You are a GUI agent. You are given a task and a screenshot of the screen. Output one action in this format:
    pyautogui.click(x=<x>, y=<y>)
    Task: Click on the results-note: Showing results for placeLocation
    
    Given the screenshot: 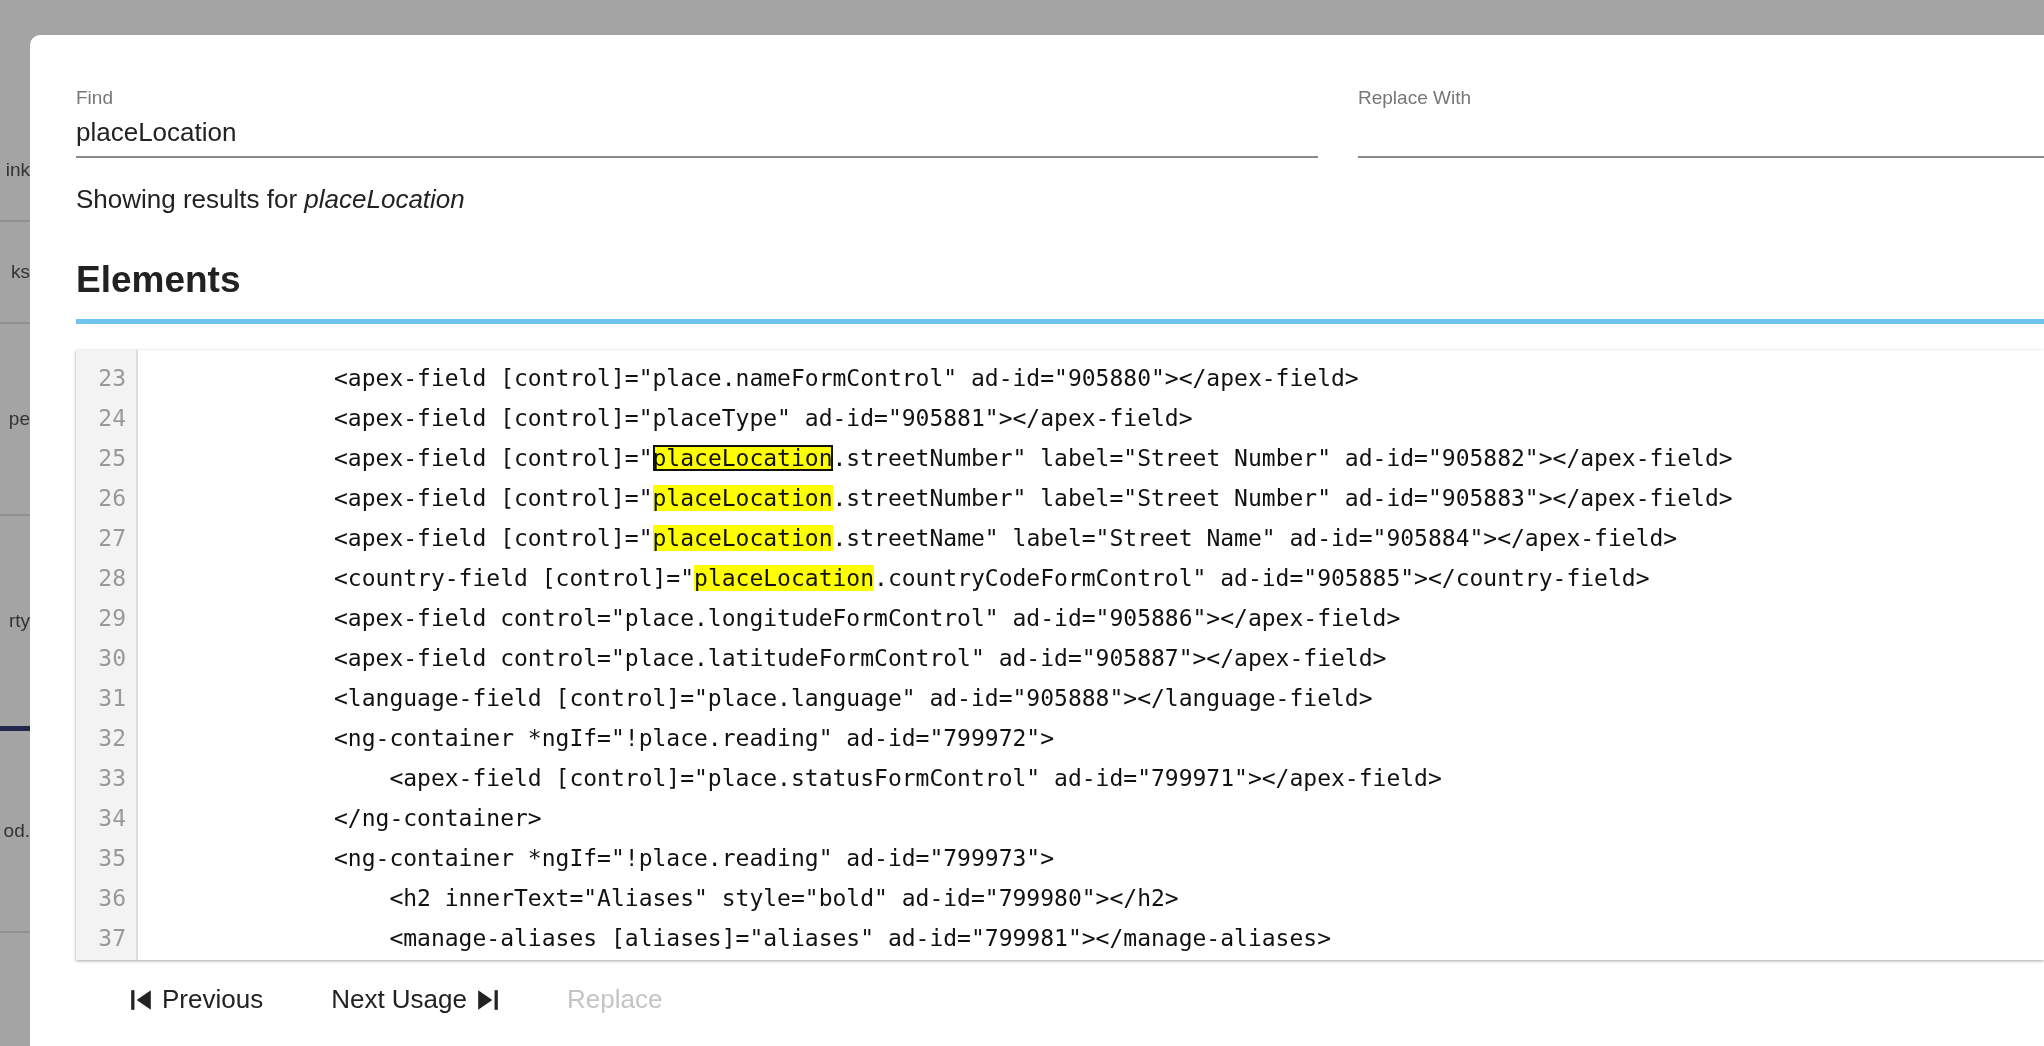 What is the action you would take?
    pyautogui.click(x=271, y=199)
    